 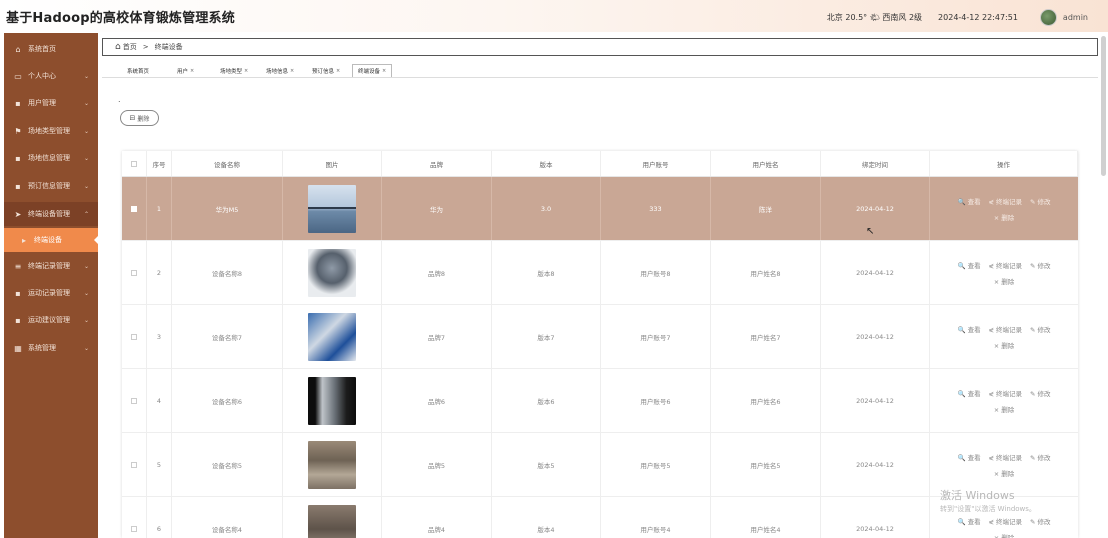 I want to click on bridge-photo, so click(x=332, y=208).